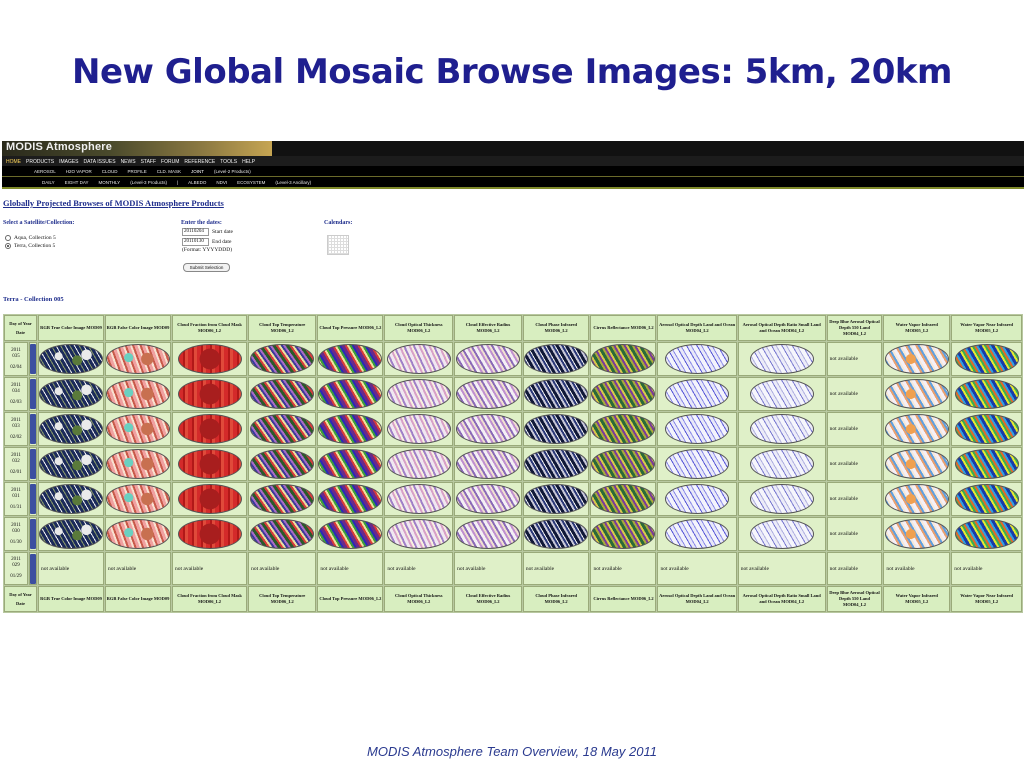 The width and height of the screenshot is (1024, 768). I want to click on main-nav-item: TOOLS, so click(228, 162).